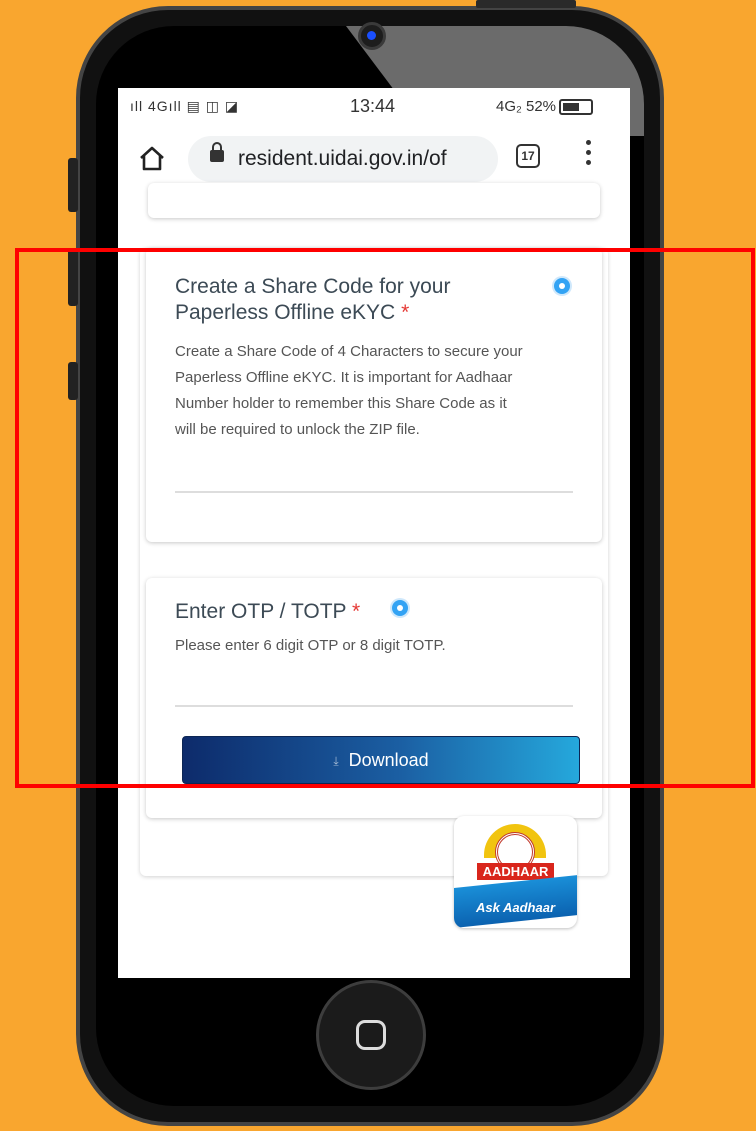 The image size is (756, 1131). Describe the element at coordinates (515, 872) in the screenshot. I see `ask-aadhaar-widget: AADHAAR Ask Aadhaar` at that location.